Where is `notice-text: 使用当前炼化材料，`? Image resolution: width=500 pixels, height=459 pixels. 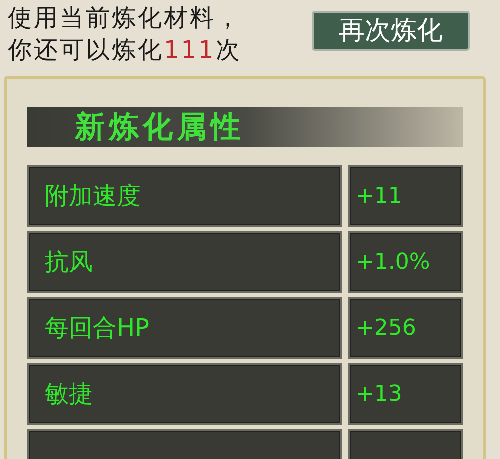 notice-text: 使用当前炼化材料， is located at coordinates (125, 18).